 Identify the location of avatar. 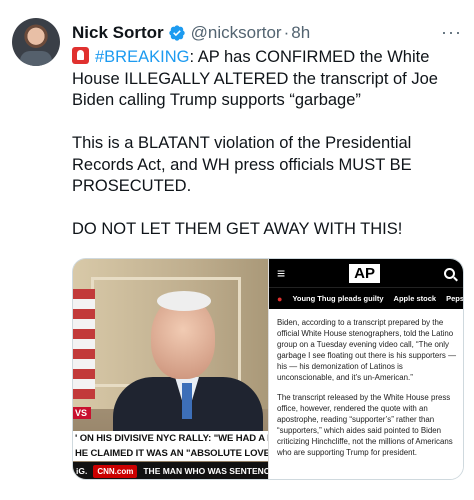
(36, 42).